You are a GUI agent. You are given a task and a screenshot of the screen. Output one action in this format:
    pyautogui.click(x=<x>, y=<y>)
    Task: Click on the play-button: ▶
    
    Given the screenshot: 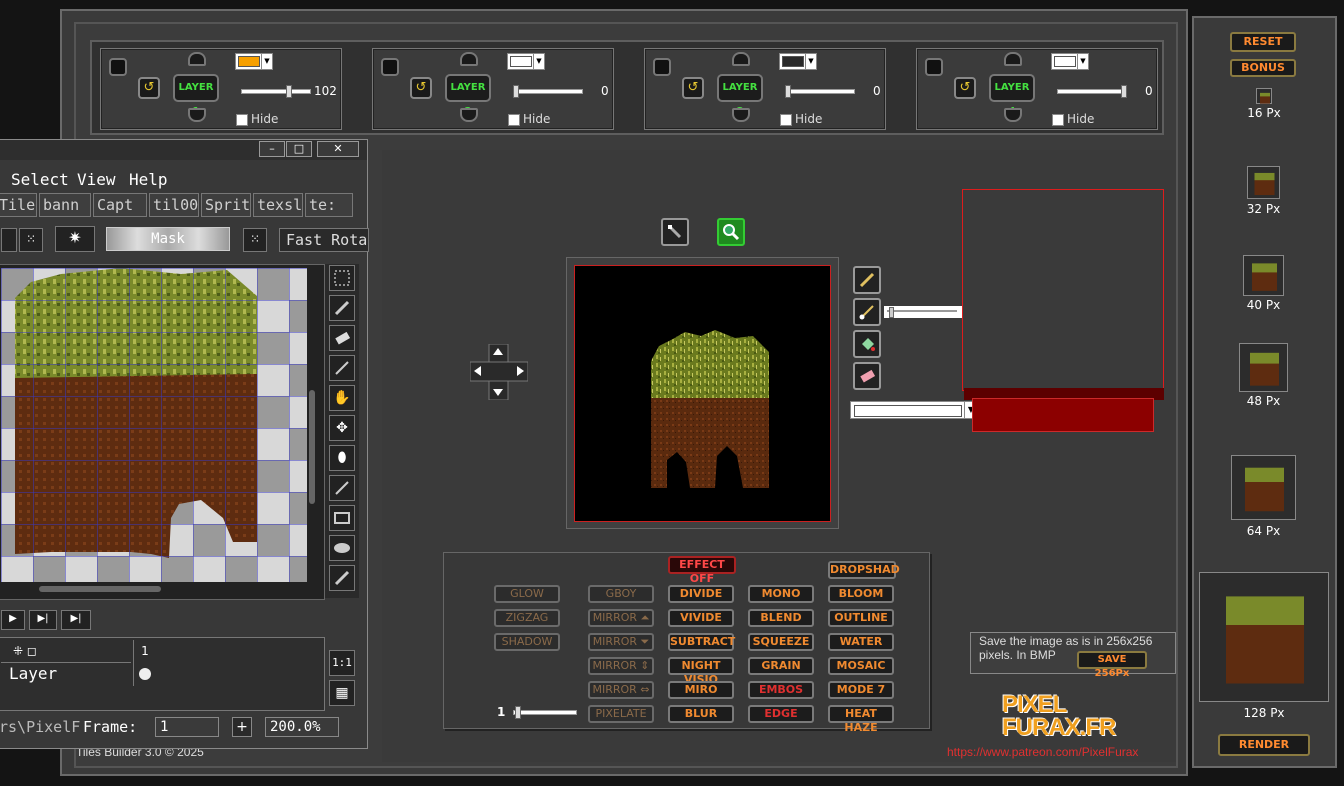 What is the action you would take?
    pyautogui.click(x=13, y=620)
    